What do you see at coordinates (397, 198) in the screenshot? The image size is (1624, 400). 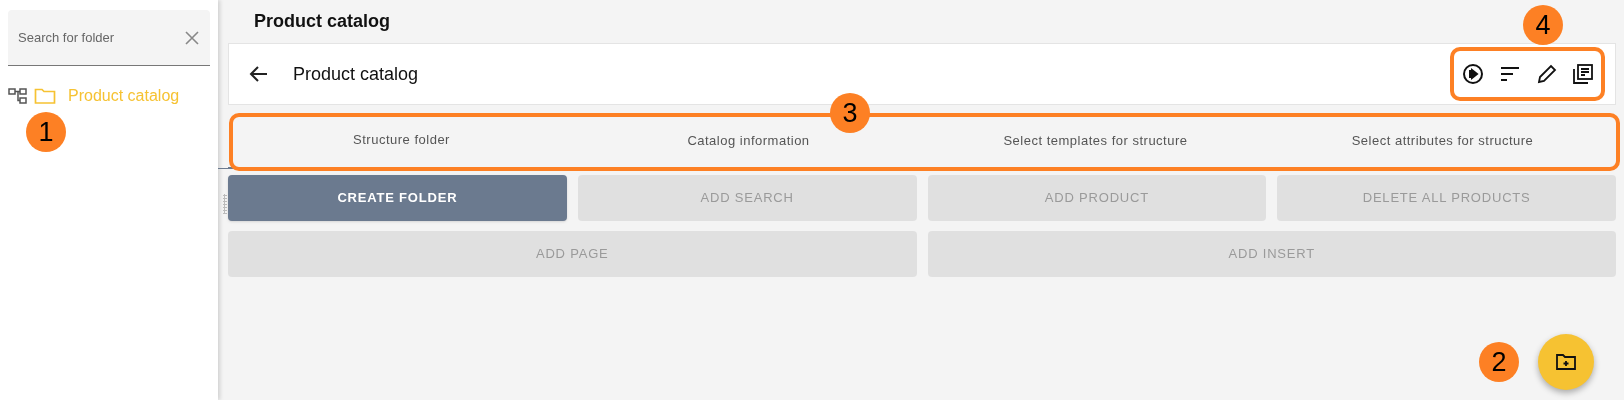 I see `action-button: CREATE FOLDER` at bounding box center [397, 198].